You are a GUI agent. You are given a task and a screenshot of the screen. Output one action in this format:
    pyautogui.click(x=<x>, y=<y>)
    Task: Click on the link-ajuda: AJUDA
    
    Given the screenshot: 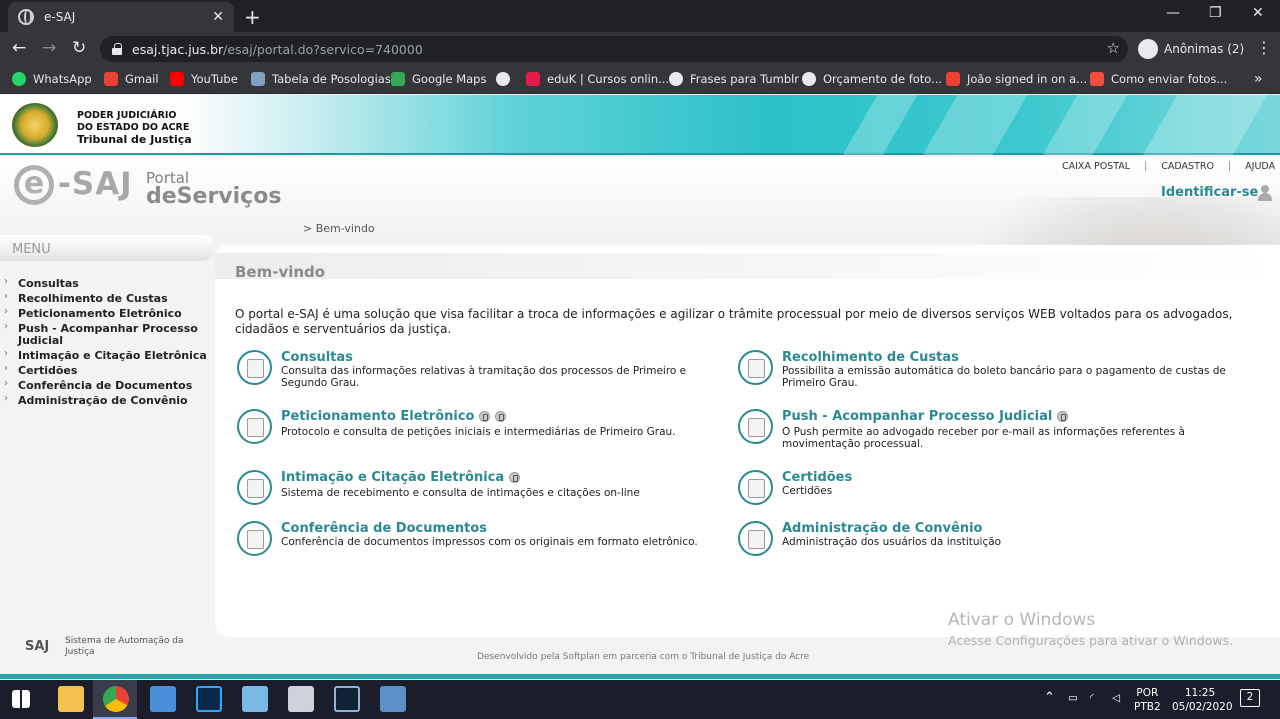 What is the action you would take?
    pyautogui.click(x=1260, y=166)
    